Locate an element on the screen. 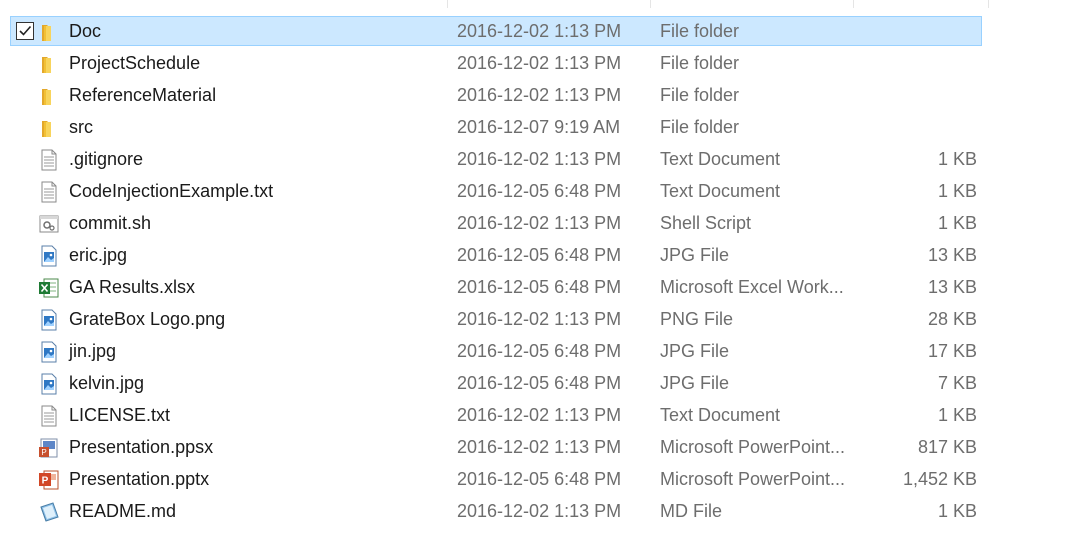 The height and width of the screenshot is (557, 1080). column-divider-type-size is located at coordinates (853, 4).